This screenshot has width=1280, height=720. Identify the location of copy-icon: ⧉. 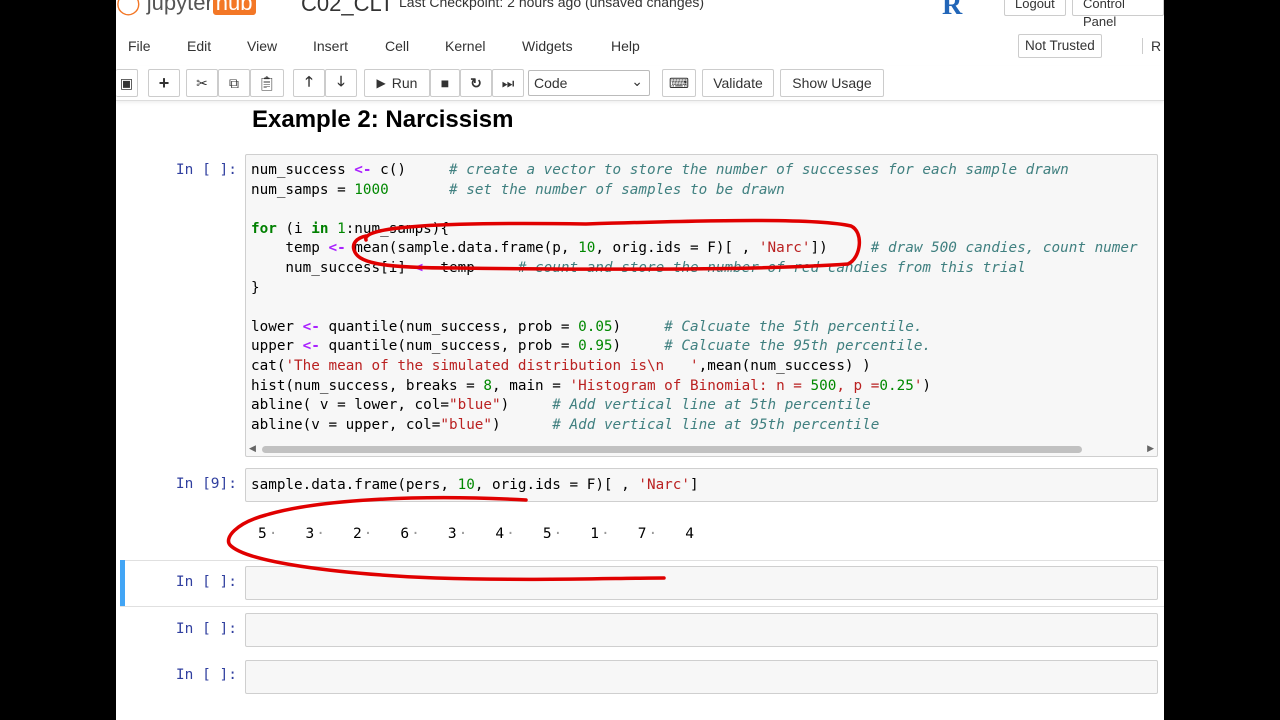
(234, 82).